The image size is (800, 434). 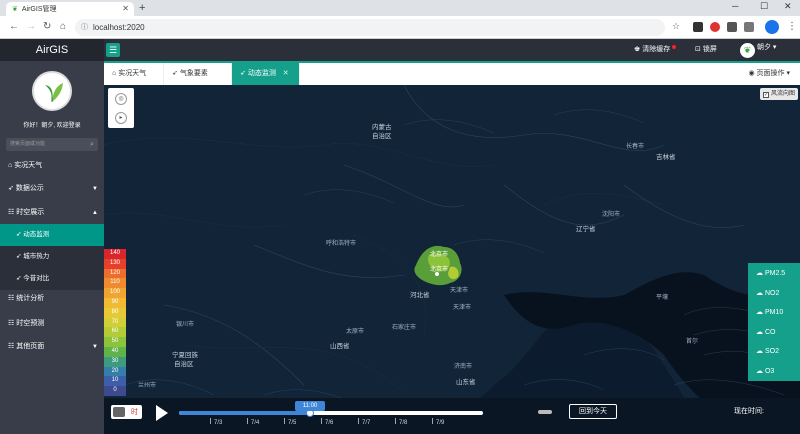 I want to click on map-label: 山西省, so click(x=340, y=346).